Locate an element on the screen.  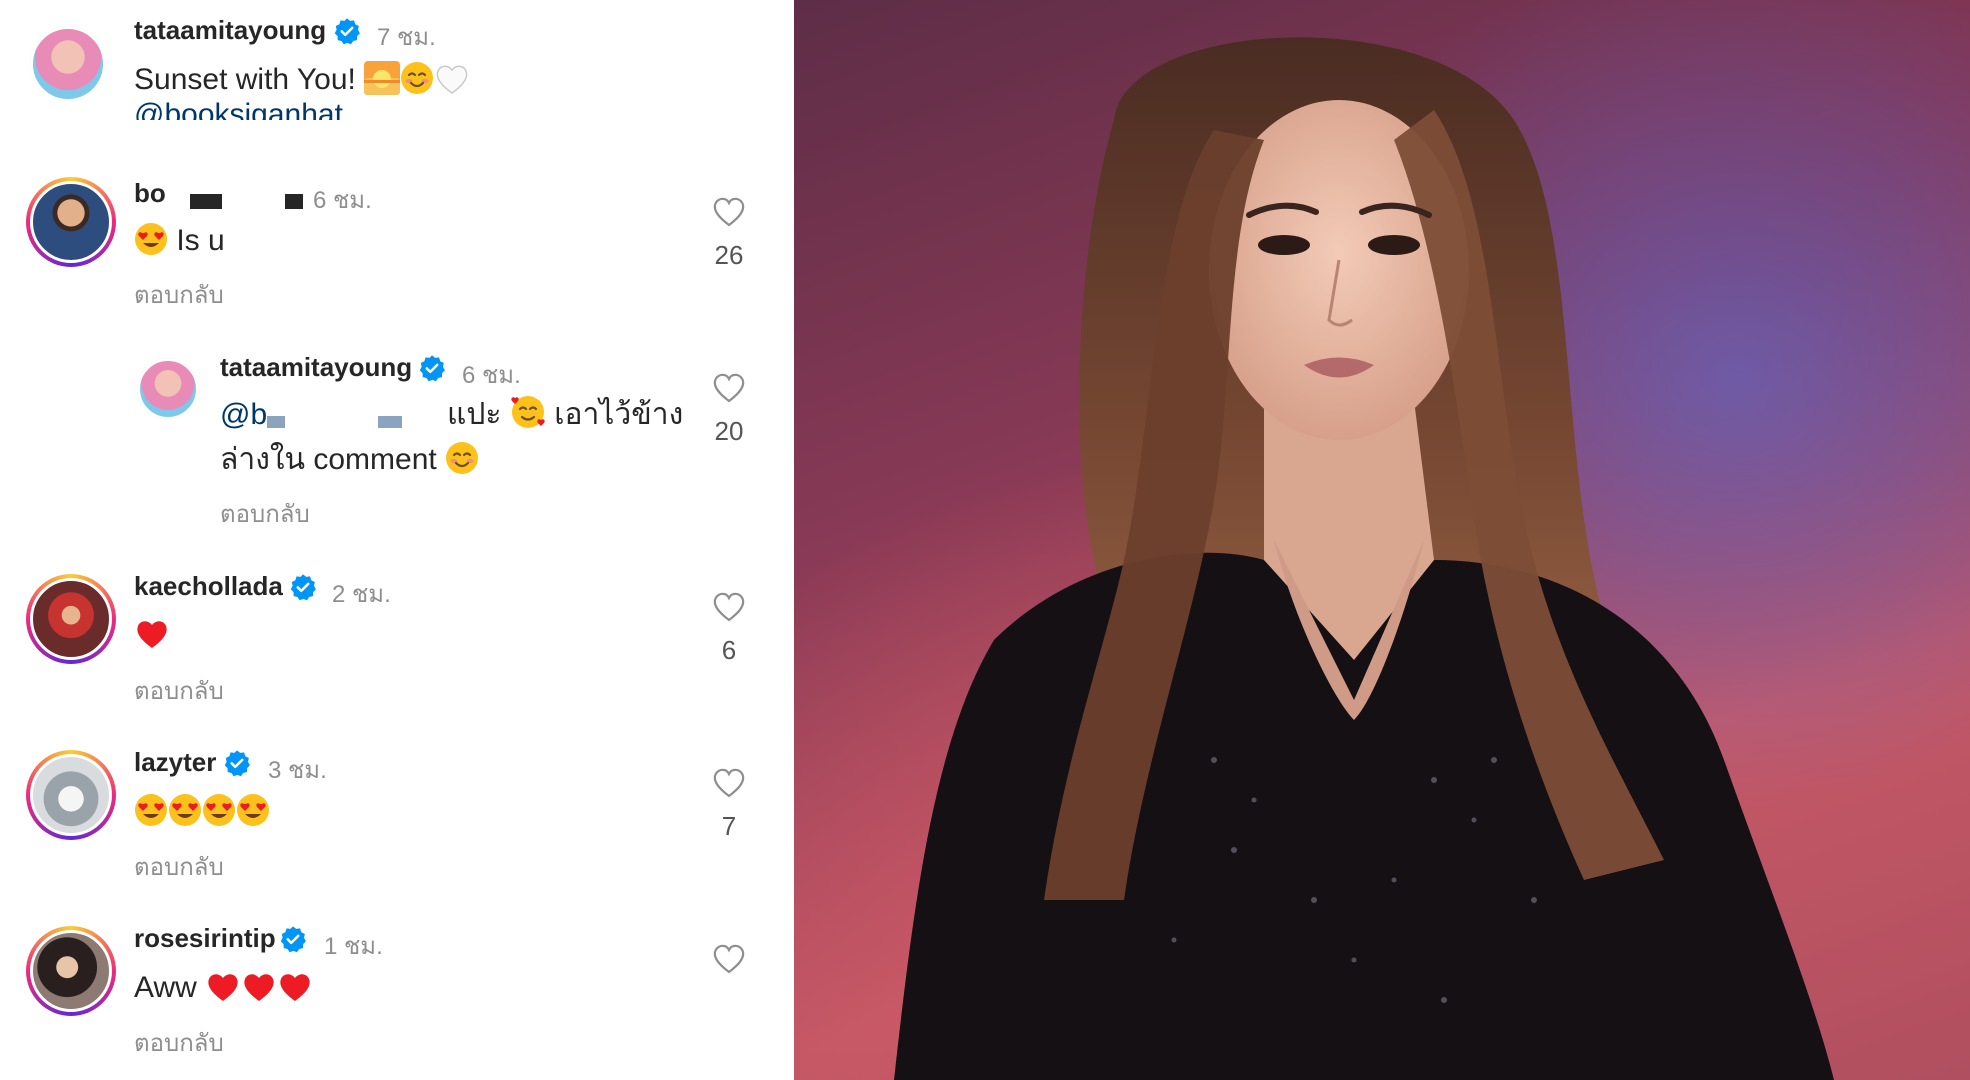
caption-text: Sunset with You! is located at coordinates (245, 79).